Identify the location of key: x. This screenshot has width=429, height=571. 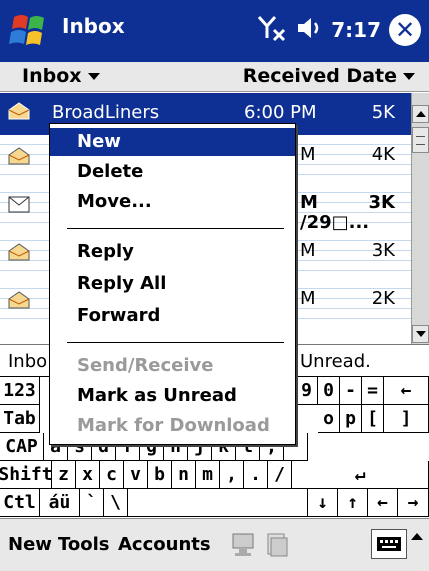
(88, 475).